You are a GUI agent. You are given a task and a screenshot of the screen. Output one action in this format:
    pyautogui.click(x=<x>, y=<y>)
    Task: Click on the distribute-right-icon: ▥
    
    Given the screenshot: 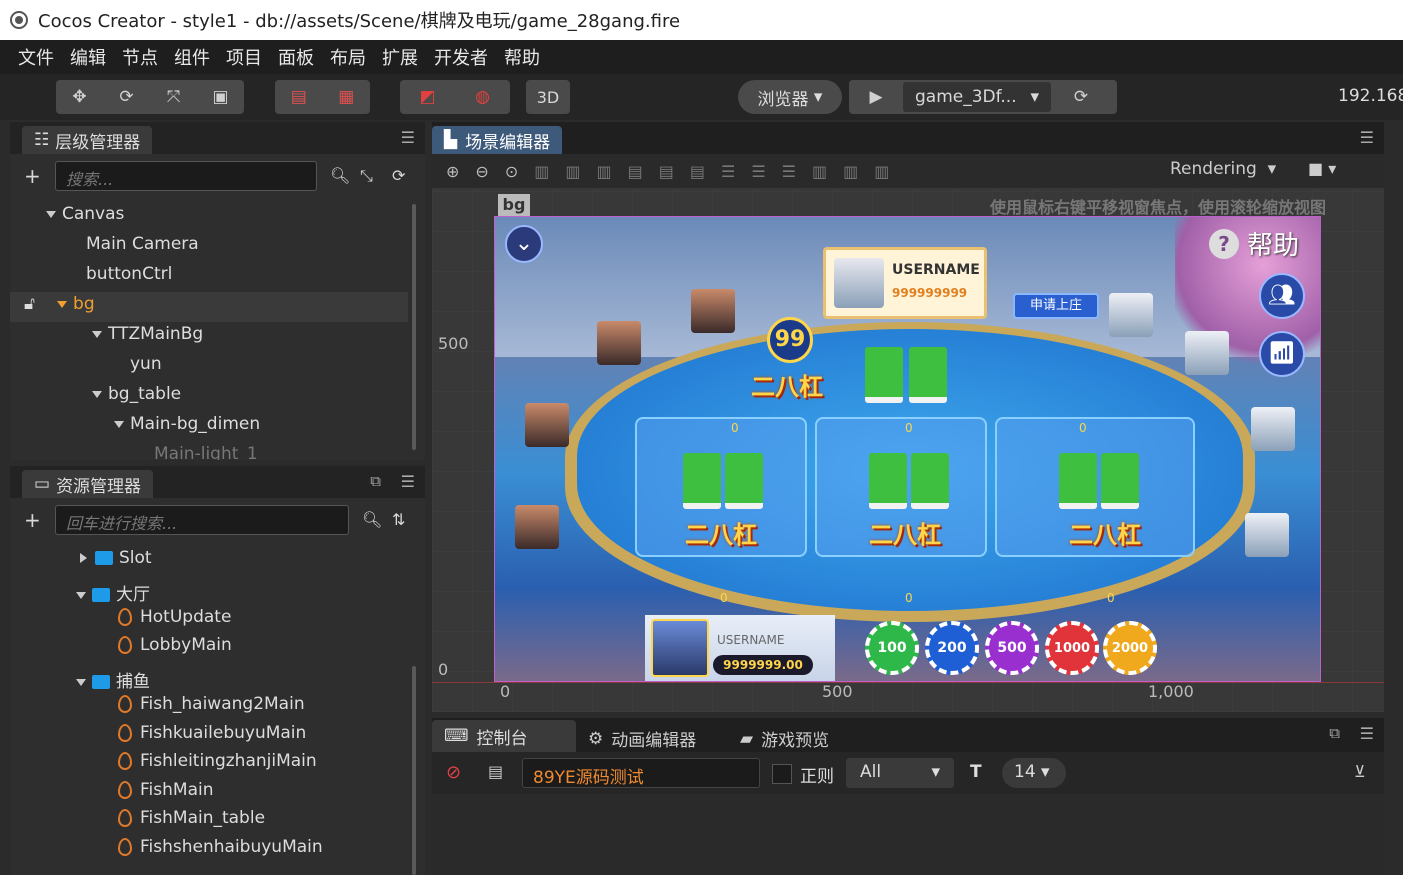 What is the action you would take?
    pyautogui.click(x=881, y=171)
    